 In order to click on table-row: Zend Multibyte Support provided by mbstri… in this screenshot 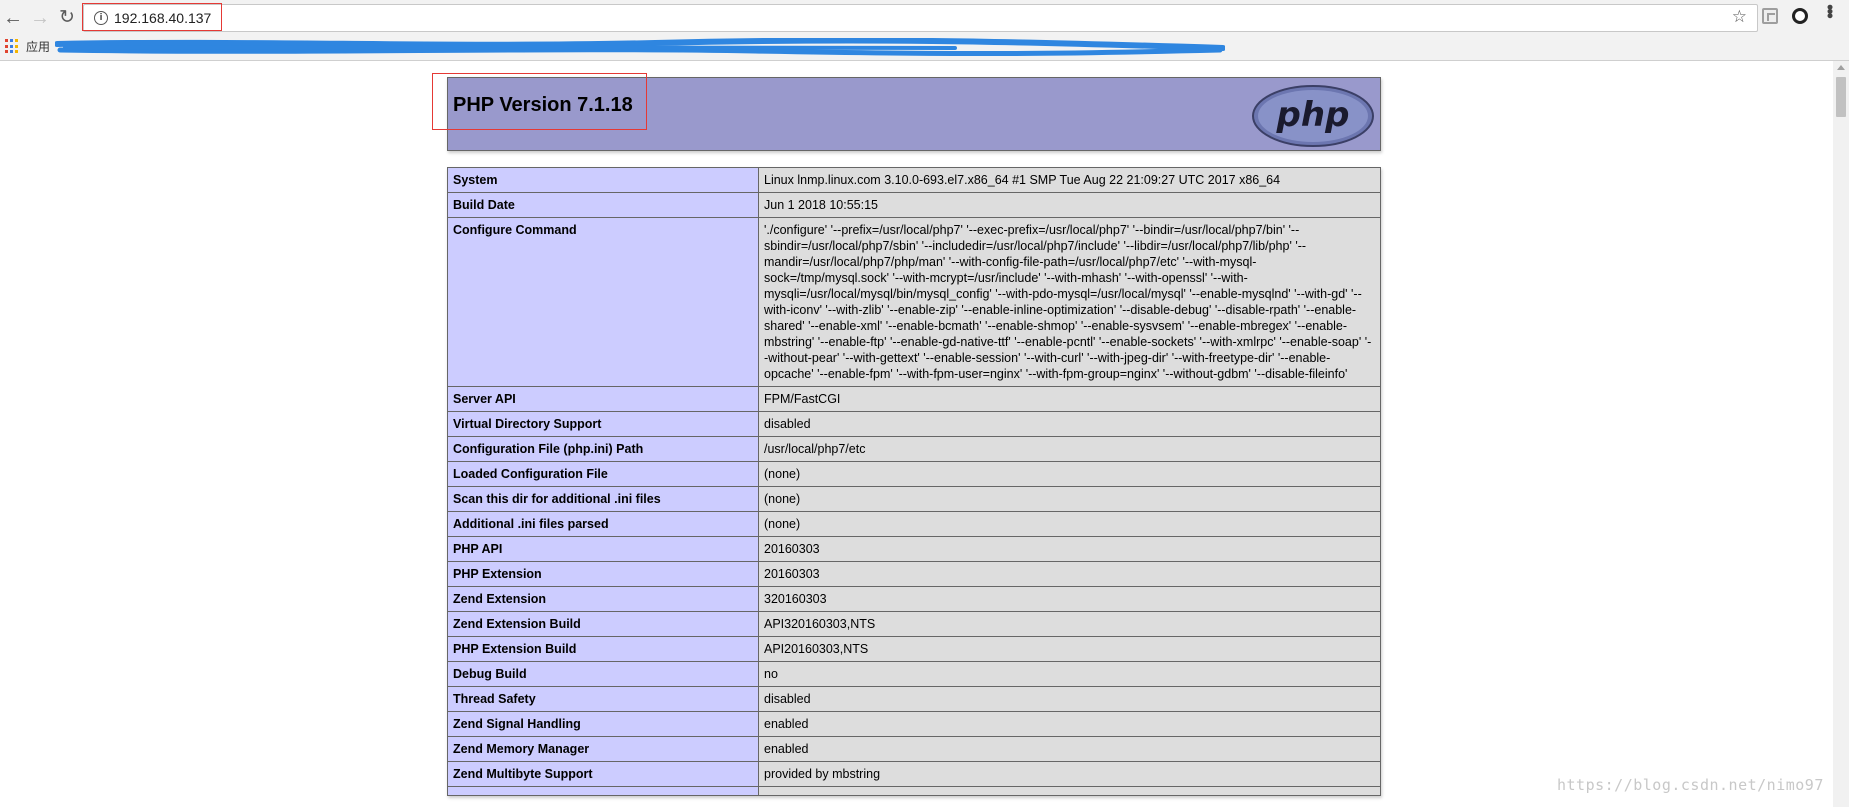, I will do `click(914, 774)`.